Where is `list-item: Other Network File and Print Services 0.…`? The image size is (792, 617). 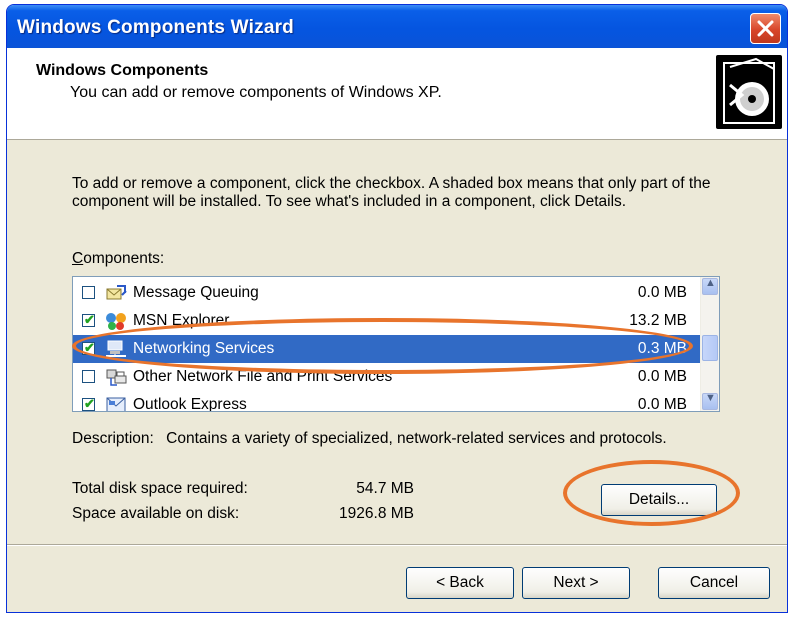 list-item: Other Network File and Print Services 0.… is located at coordinates (387, 377).